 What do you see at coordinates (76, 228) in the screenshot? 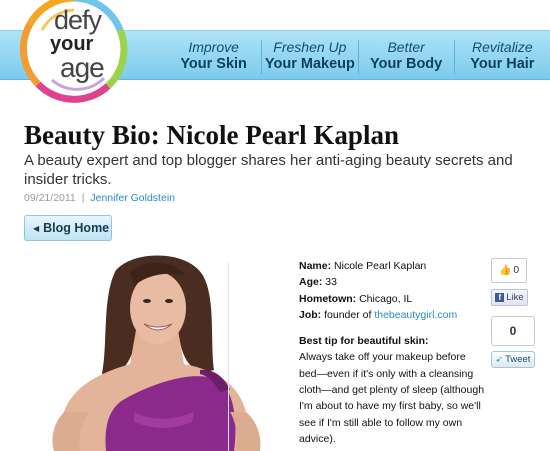
I see `blog-home-label: Blog Home` at bounding box center [76, 228].